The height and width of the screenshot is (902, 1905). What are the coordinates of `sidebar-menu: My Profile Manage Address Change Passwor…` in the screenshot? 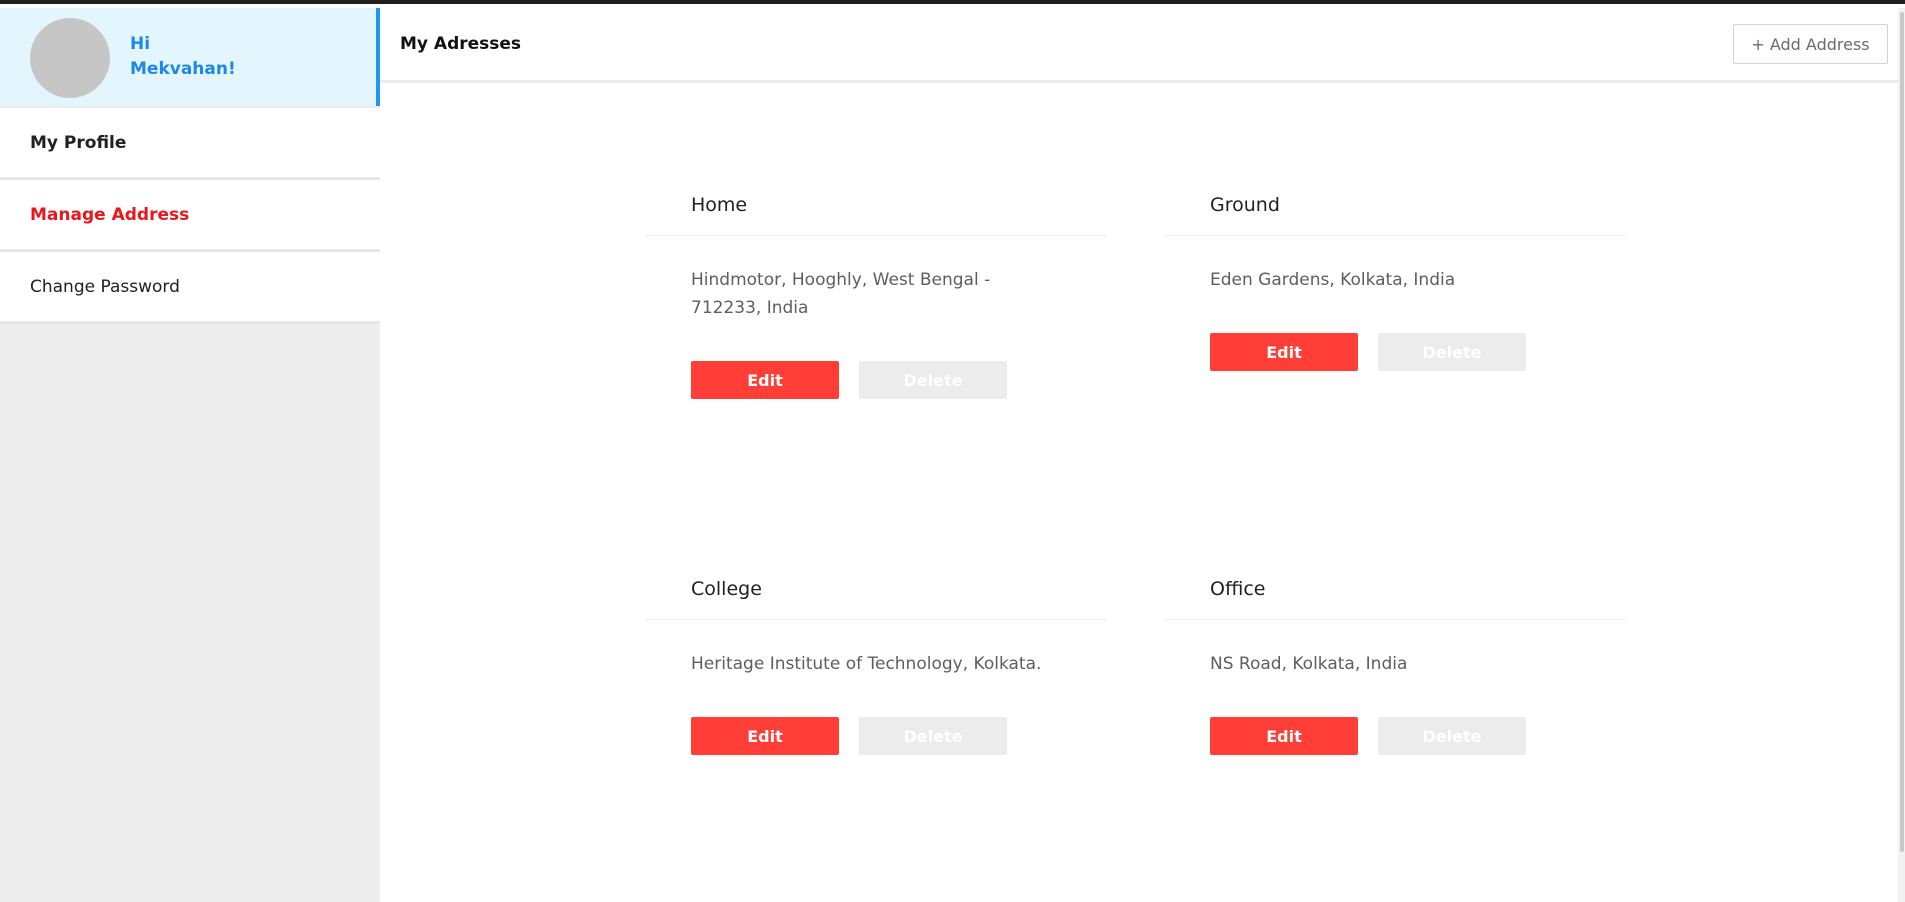 It's located at (190, 216).